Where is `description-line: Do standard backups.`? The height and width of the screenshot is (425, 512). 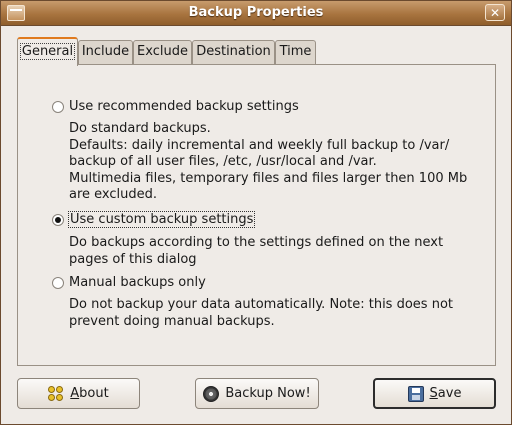
description-line: Do standard backups. is located at coordinates (140, 128).